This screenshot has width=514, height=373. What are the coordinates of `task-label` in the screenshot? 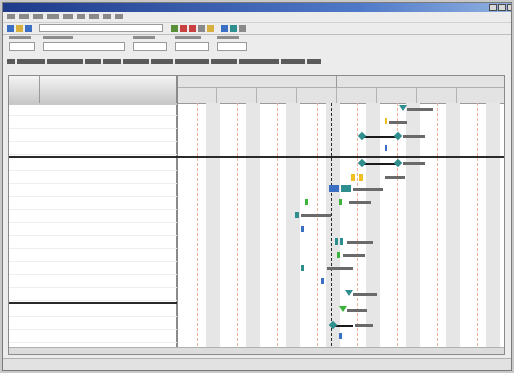 It's located at (360, 242).